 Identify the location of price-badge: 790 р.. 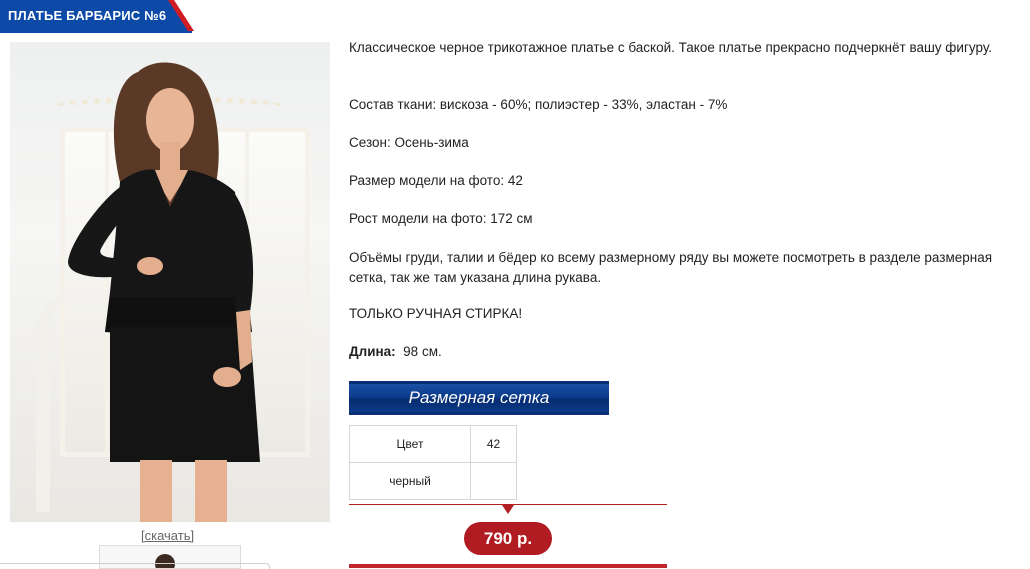
(508, 538).